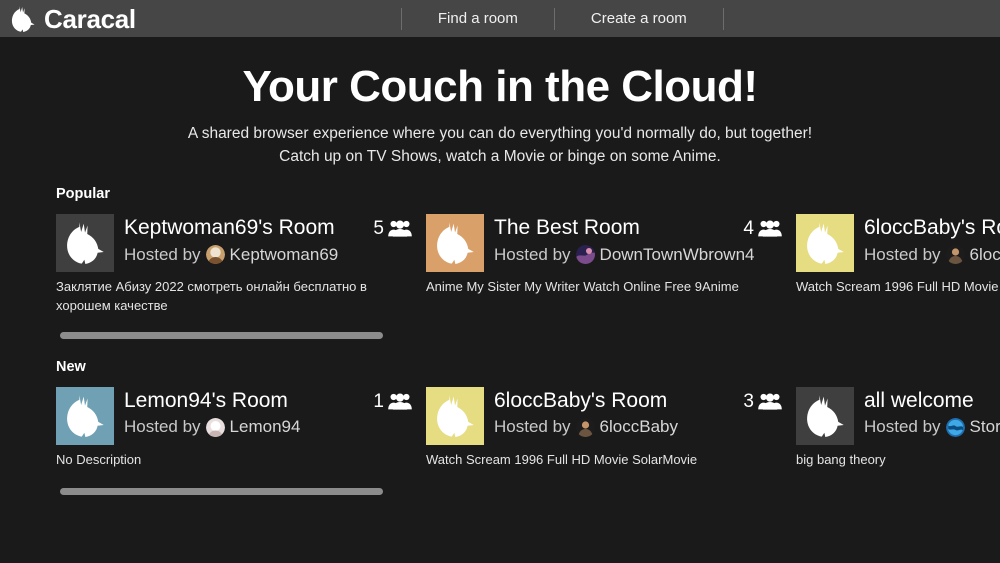 This screenshot has width=1000, height=563. What do you see at coordinates (83, 194) in the screenshot?
I see `section-title-popular: Popular` at bounding box center [83, 194].